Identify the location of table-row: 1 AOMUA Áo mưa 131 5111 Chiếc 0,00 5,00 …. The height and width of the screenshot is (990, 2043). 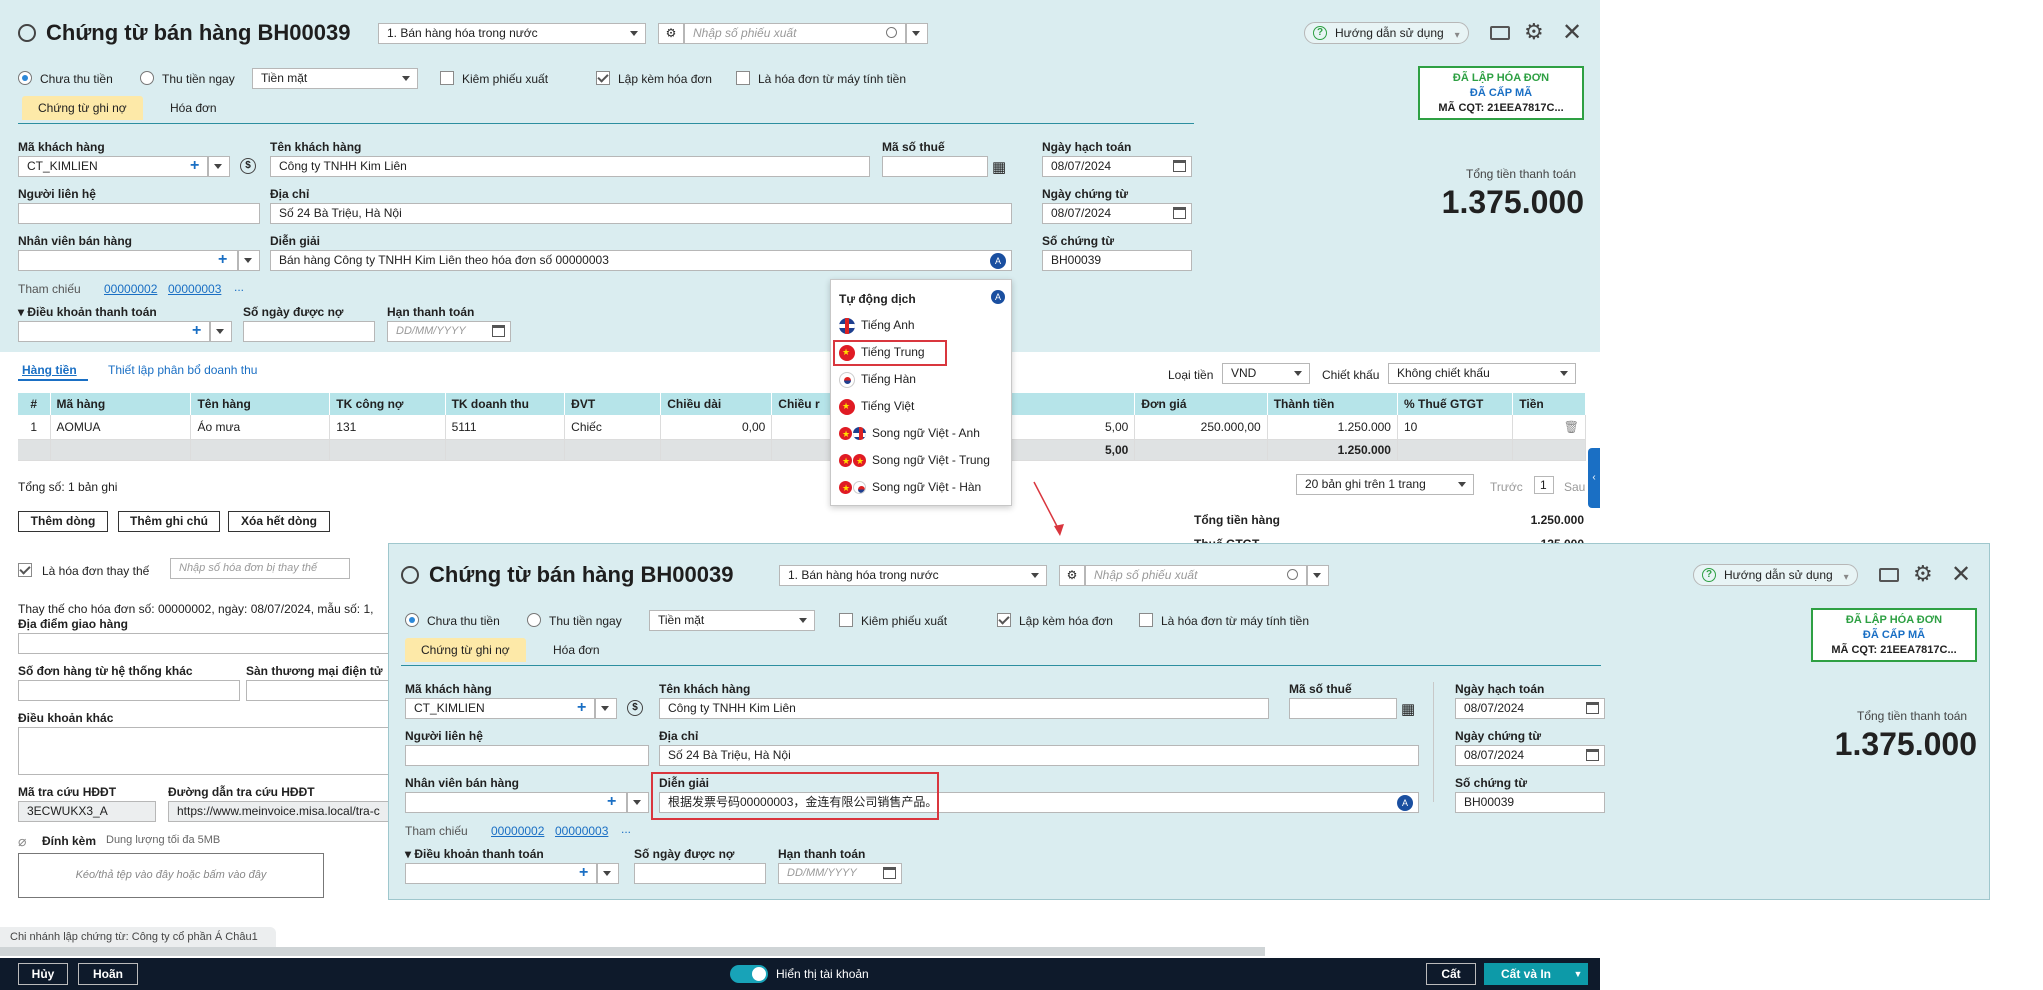
(802, 427).